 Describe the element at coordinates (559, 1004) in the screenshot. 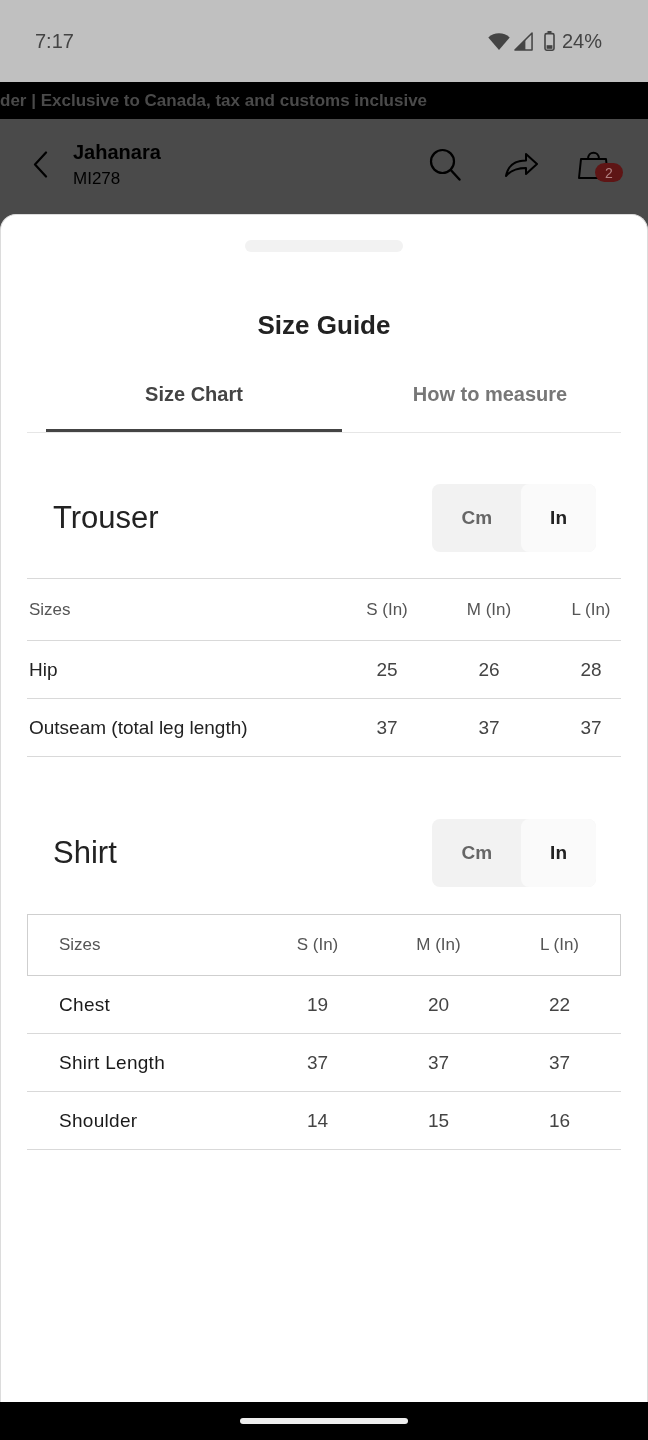

I see `table-cell-text: 22` at that location.